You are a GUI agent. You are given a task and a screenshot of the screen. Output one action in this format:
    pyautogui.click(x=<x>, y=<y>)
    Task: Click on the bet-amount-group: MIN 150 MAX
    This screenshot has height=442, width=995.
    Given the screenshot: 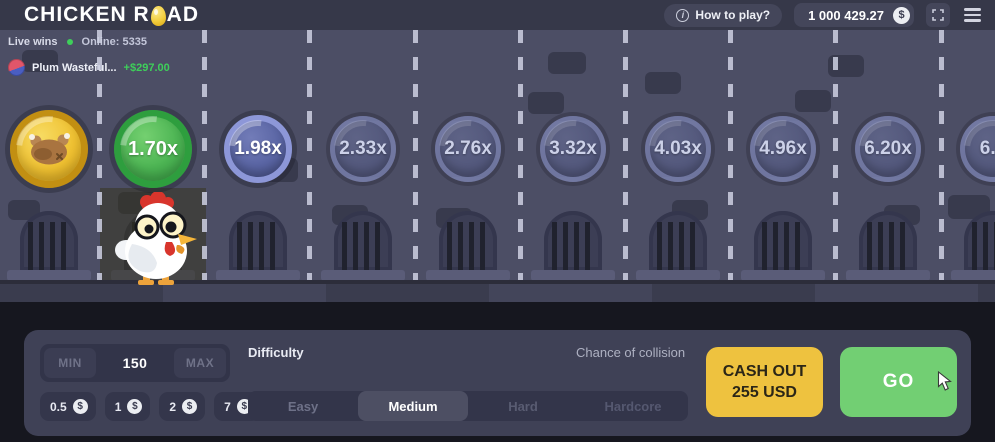 What is the action you would take?
    pyautogui.click(x=135, y=363)
    